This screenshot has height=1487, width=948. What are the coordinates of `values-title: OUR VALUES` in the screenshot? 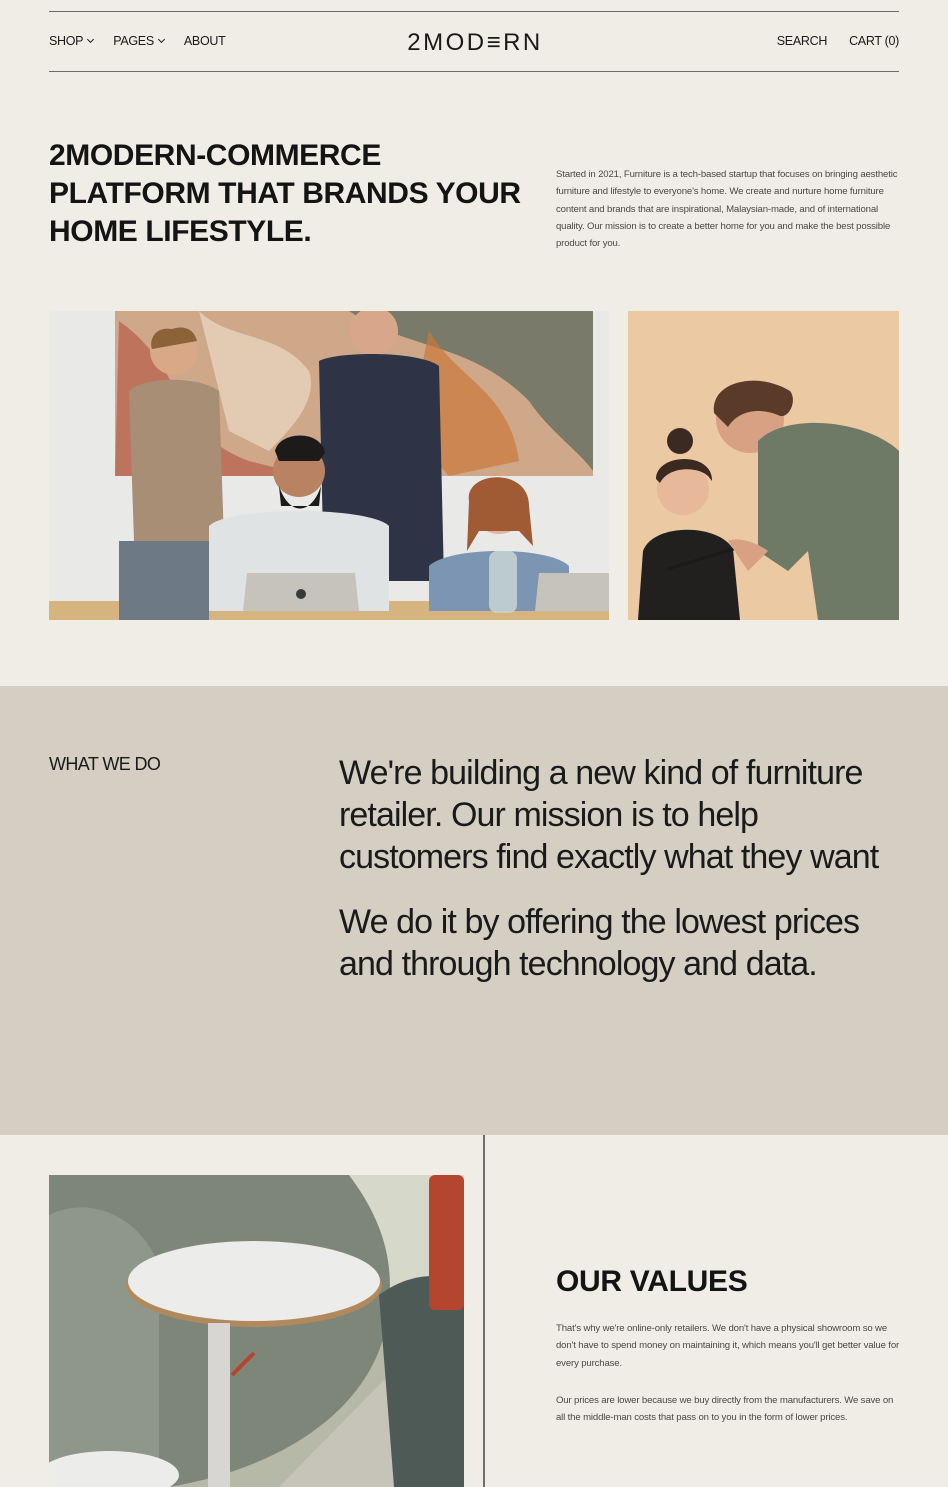 It's located at (652, 1281).